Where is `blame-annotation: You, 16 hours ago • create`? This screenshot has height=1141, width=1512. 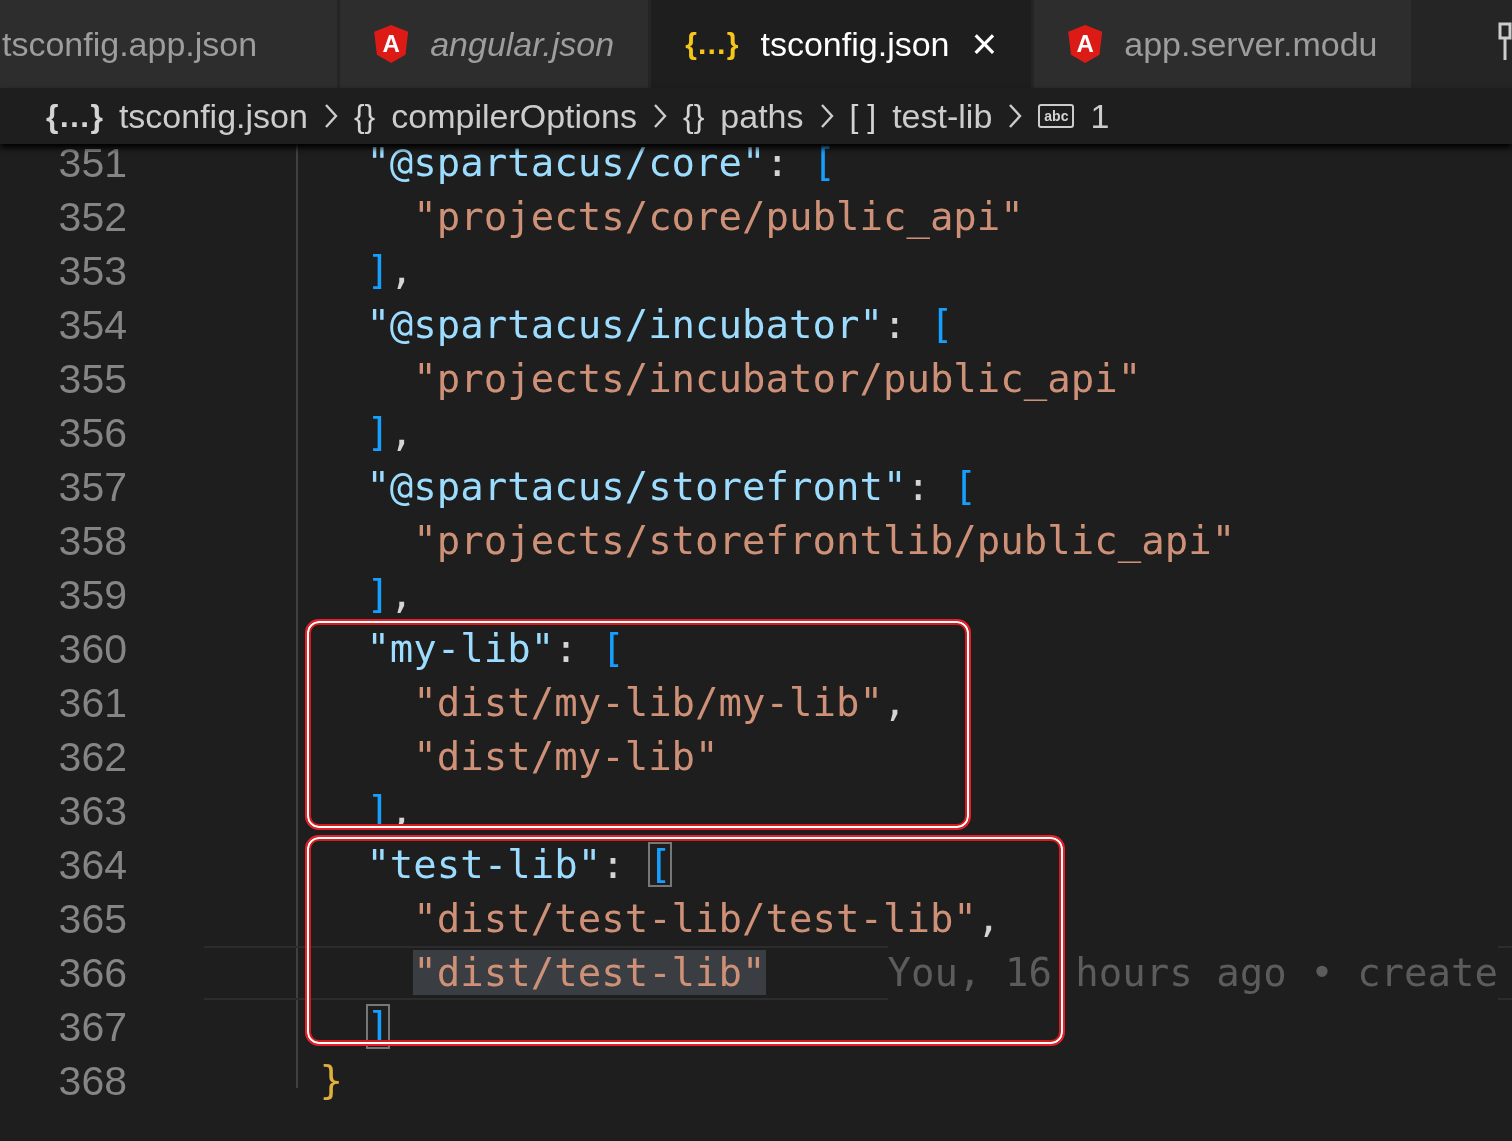
blame-annotation: You, 16 hours ago • create is located at coordinates (1192, 973).